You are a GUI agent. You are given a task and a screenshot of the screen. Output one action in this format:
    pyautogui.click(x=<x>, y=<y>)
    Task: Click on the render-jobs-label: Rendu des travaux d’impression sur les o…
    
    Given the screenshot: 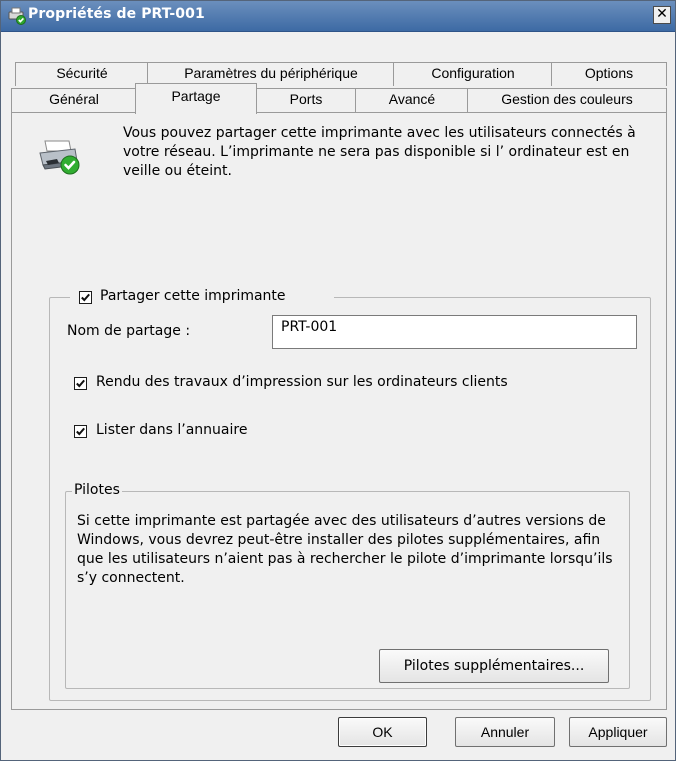 What is the action you would take?
    pyautogui.click(x=302, y=382)
    